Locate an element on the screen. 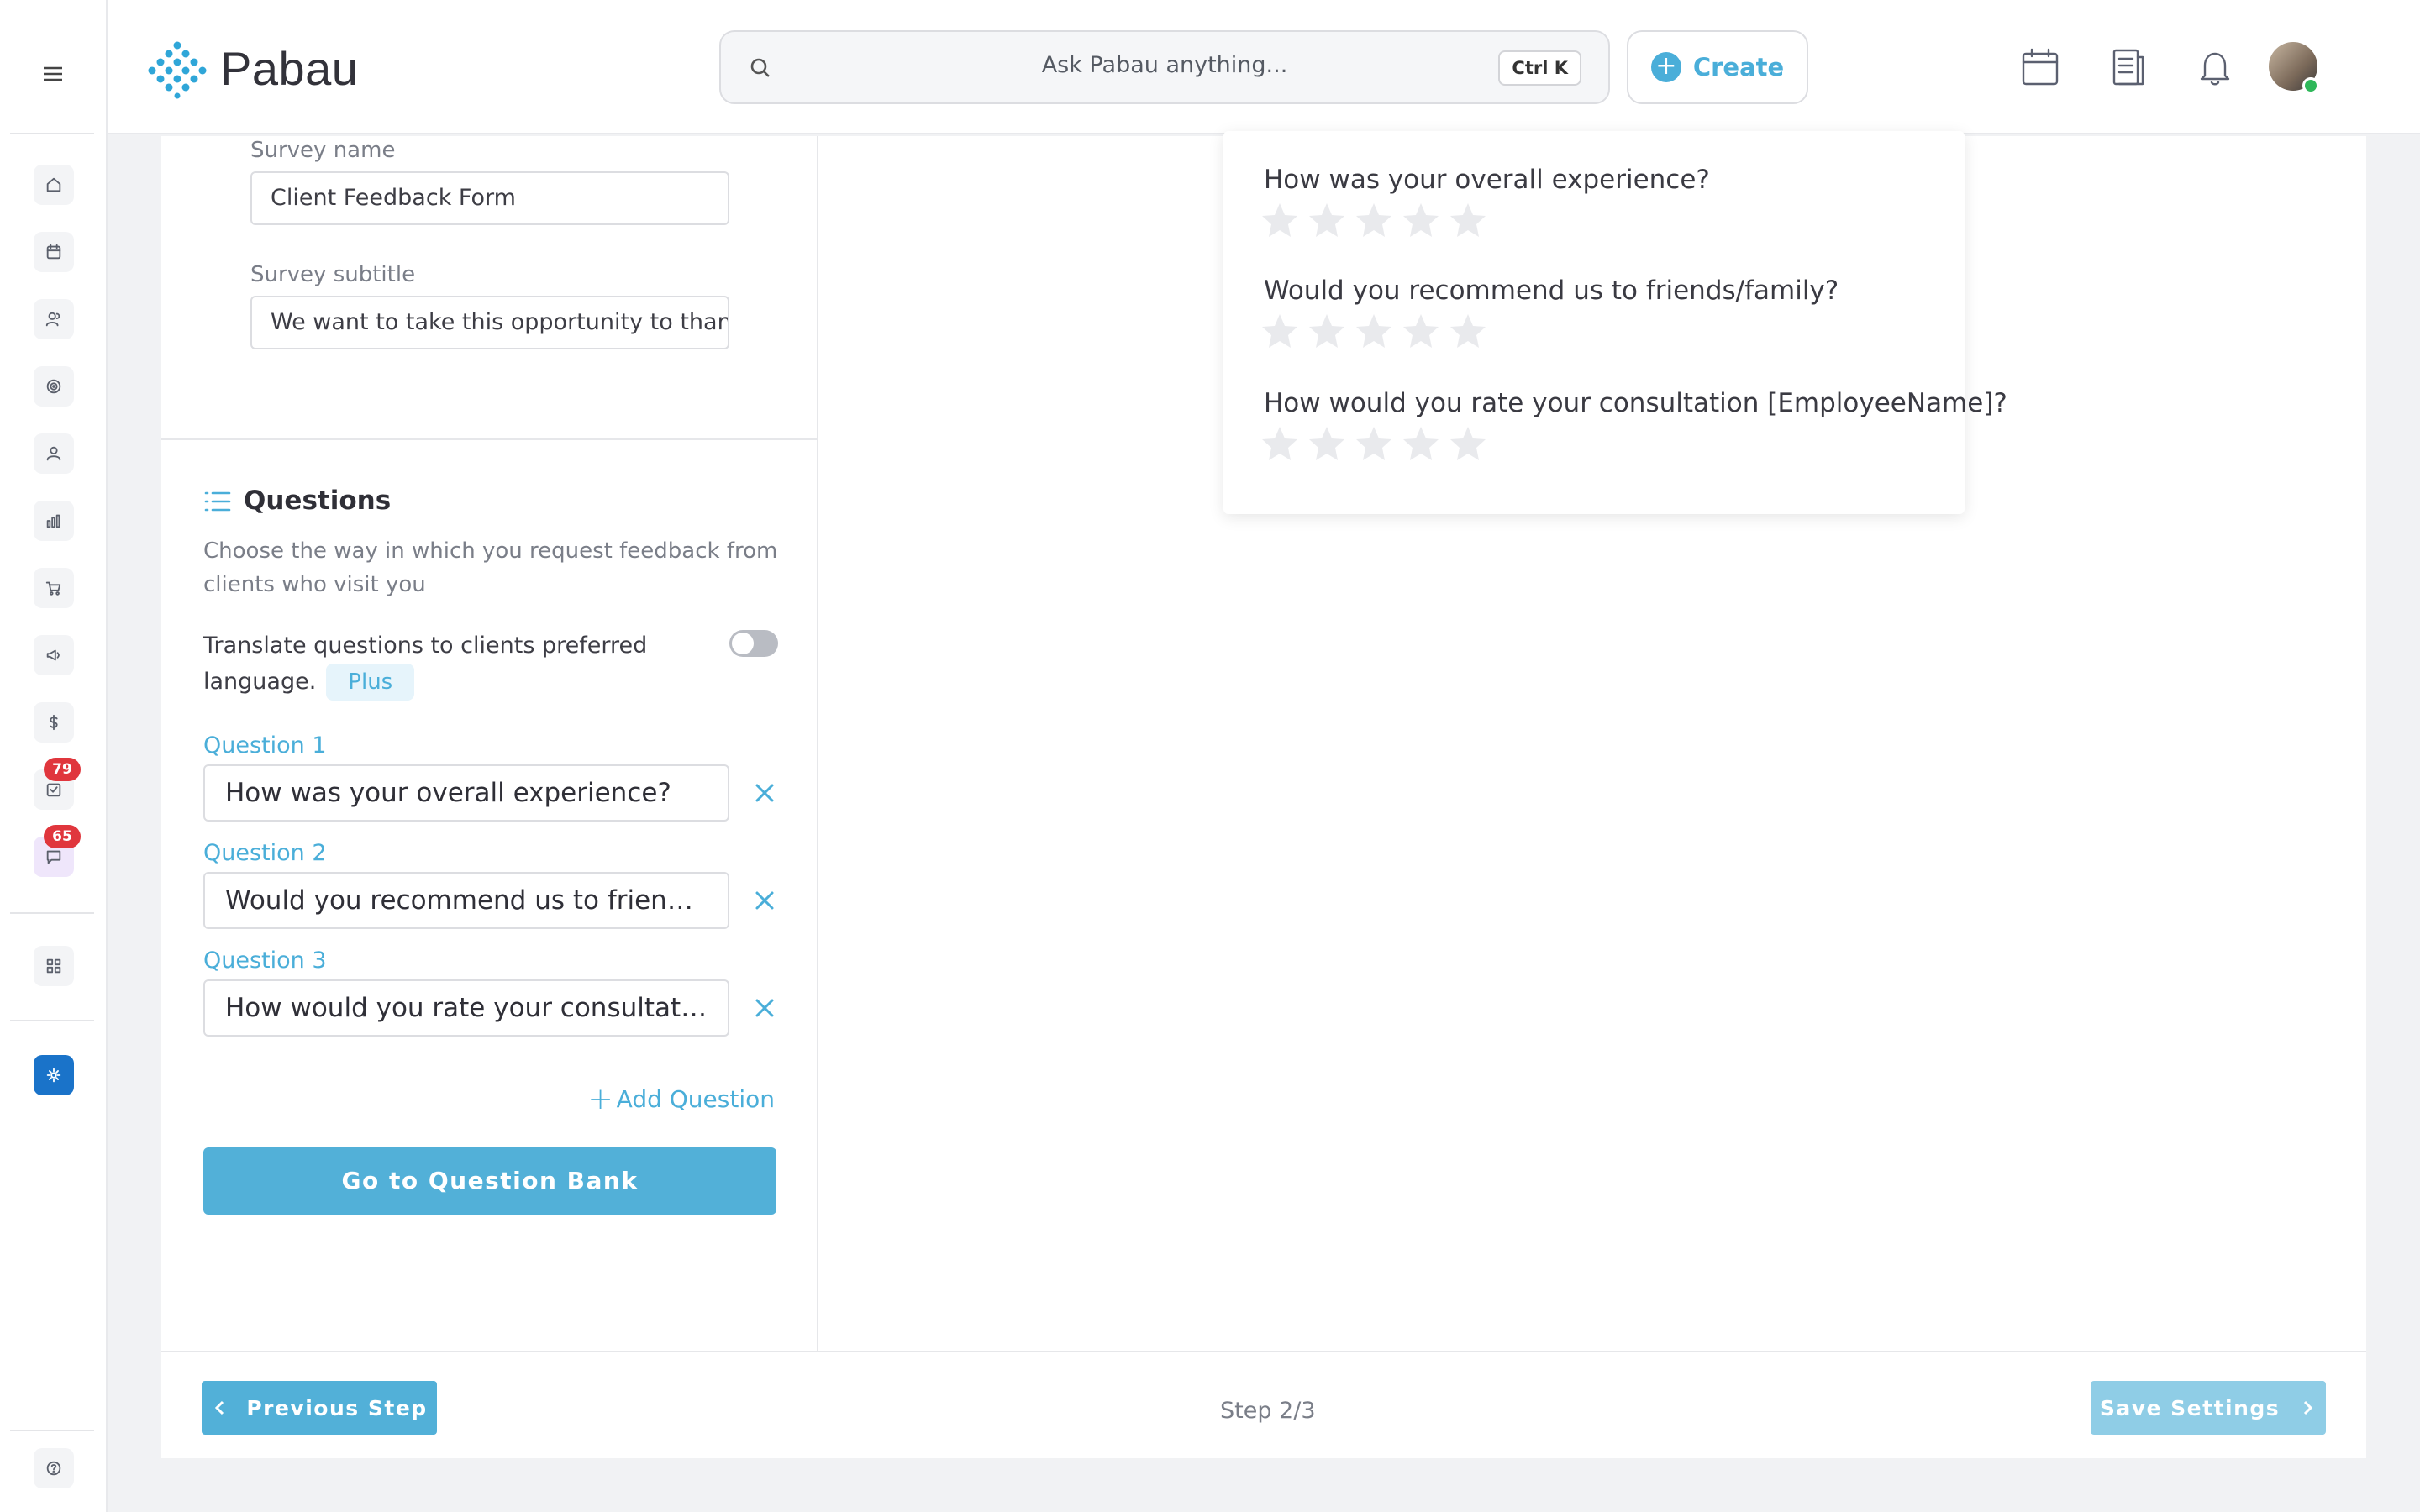 The width and height of the screenshot is (2420, 1512). apps-grid-icon is located at coordinates (53, 966).